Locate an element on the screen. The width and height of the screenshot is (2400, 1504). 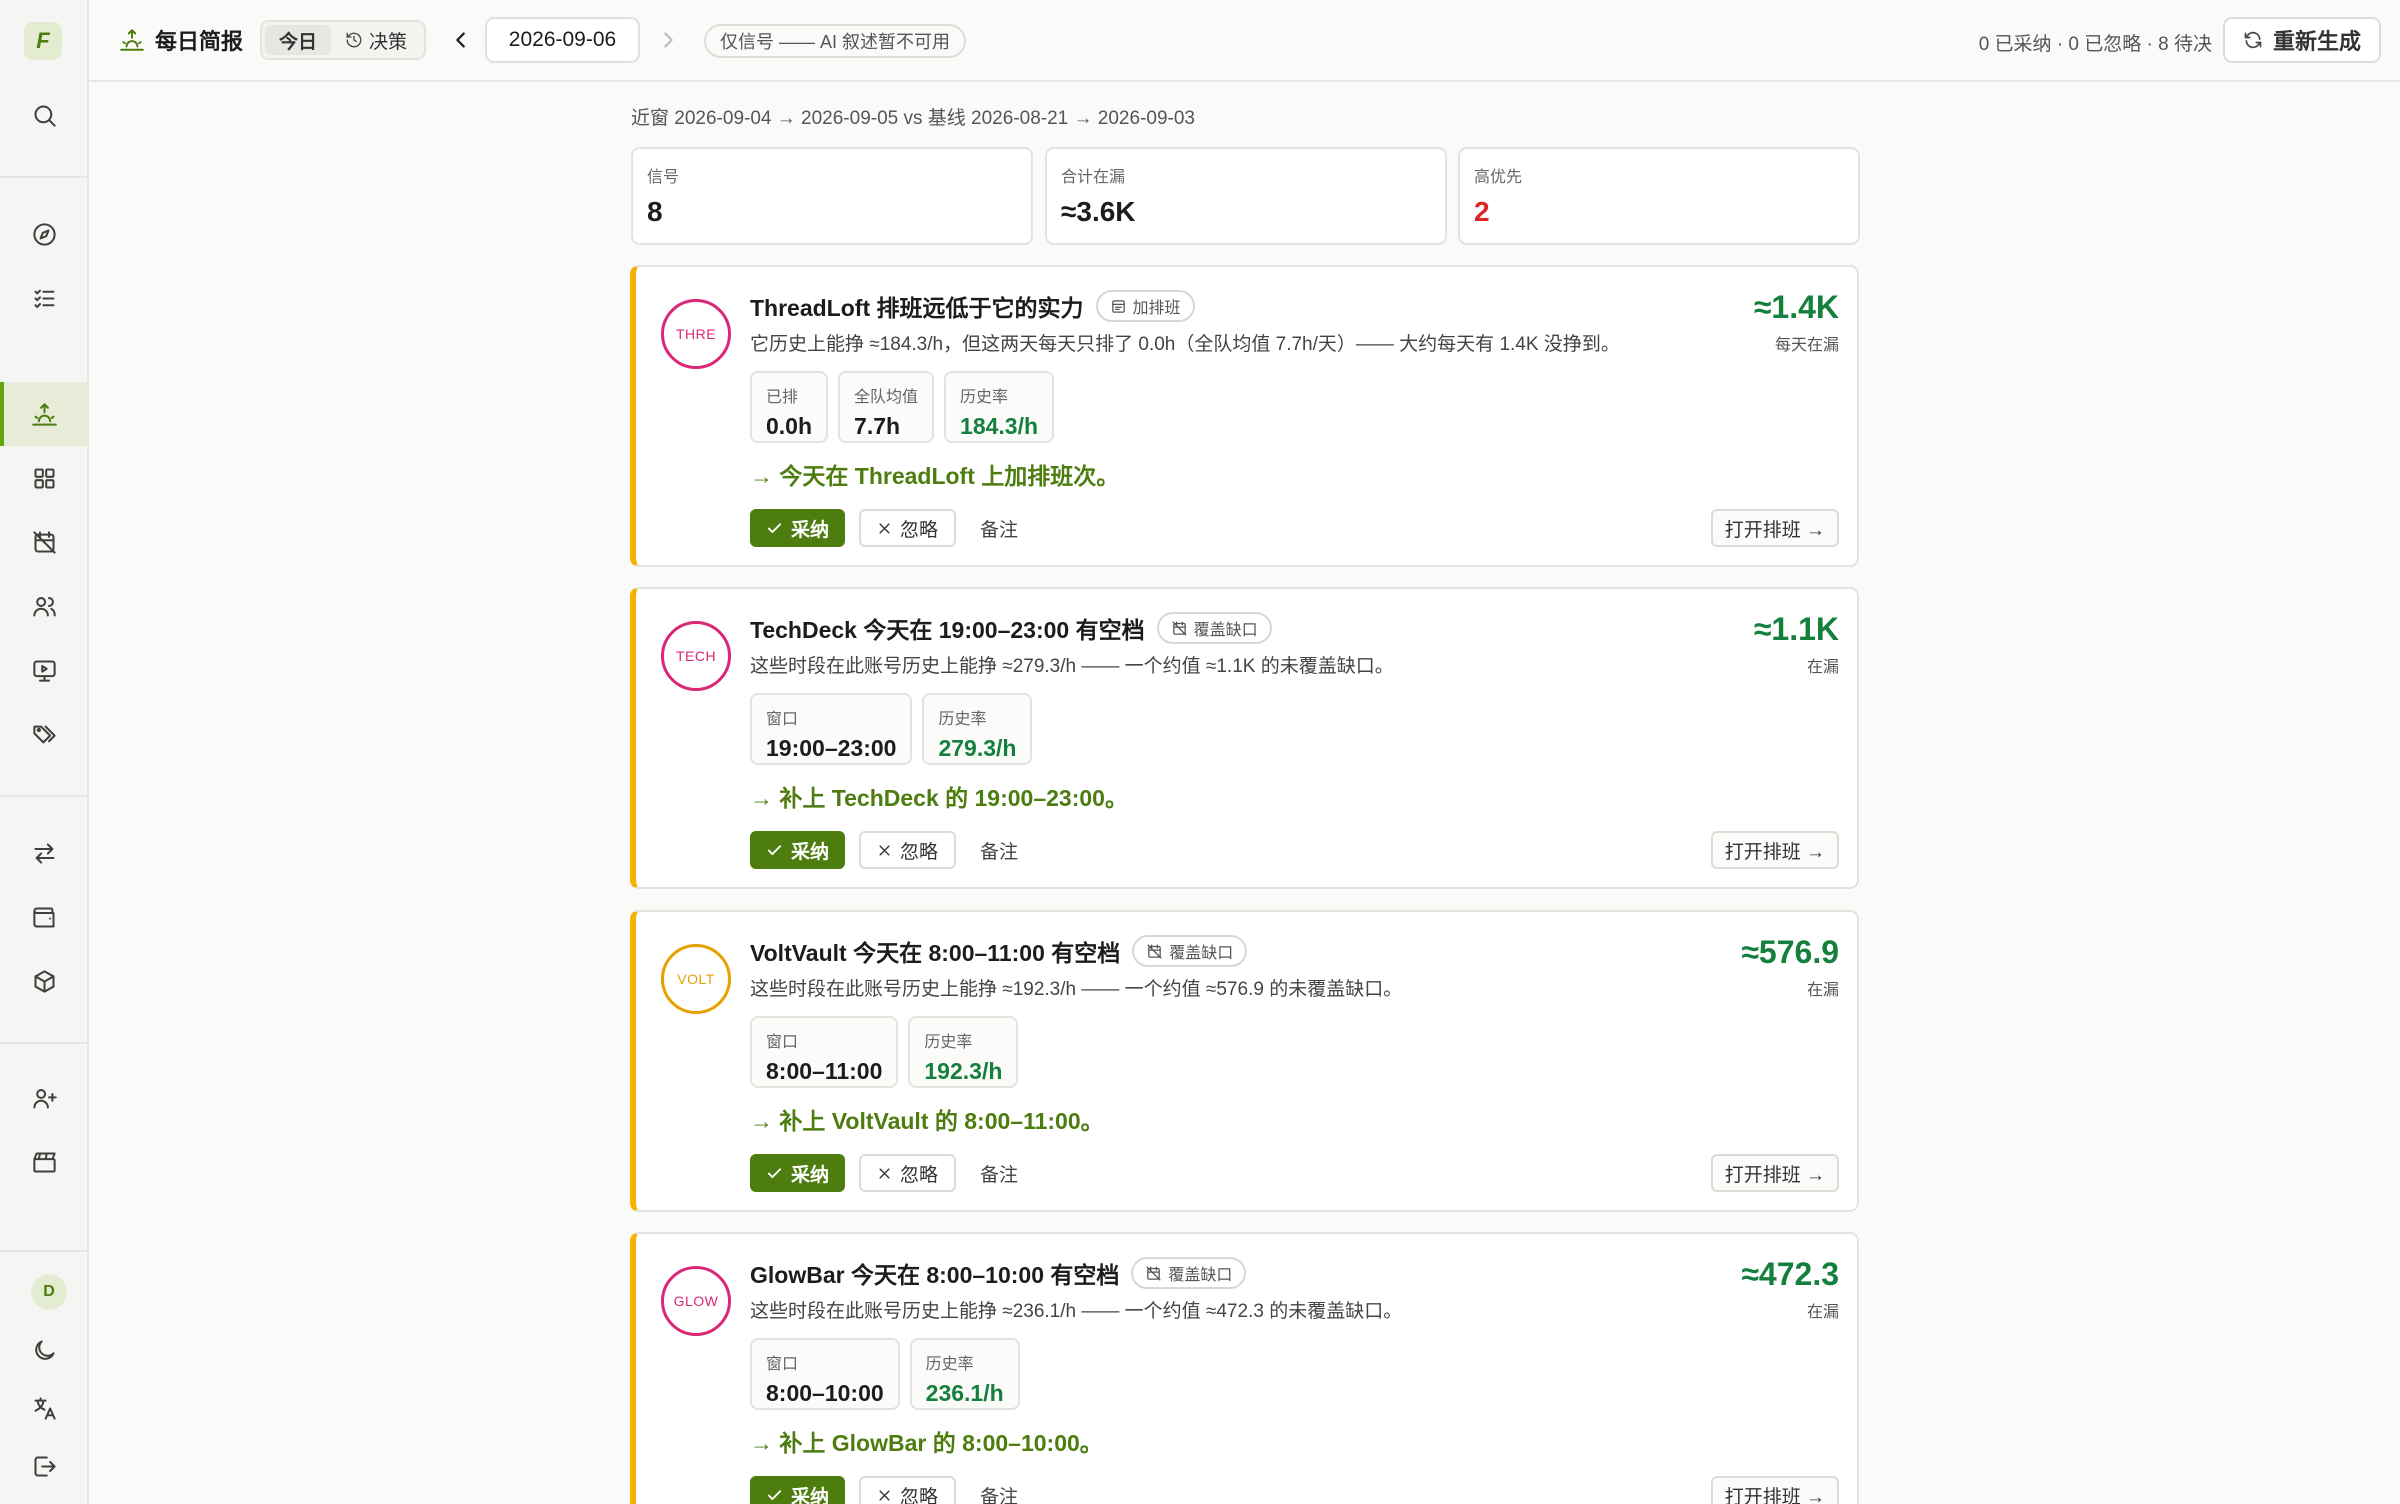
metric-value: 184.3/h is located at coordinates (999, 426).